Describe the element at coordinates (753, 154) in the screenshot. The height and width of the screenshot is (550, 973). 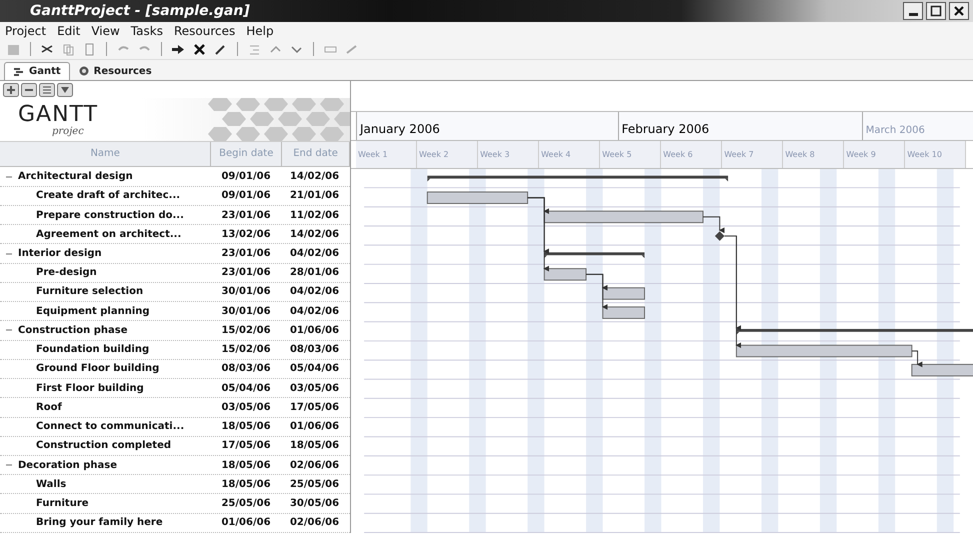
I see `week-label: Week 7` at that location.